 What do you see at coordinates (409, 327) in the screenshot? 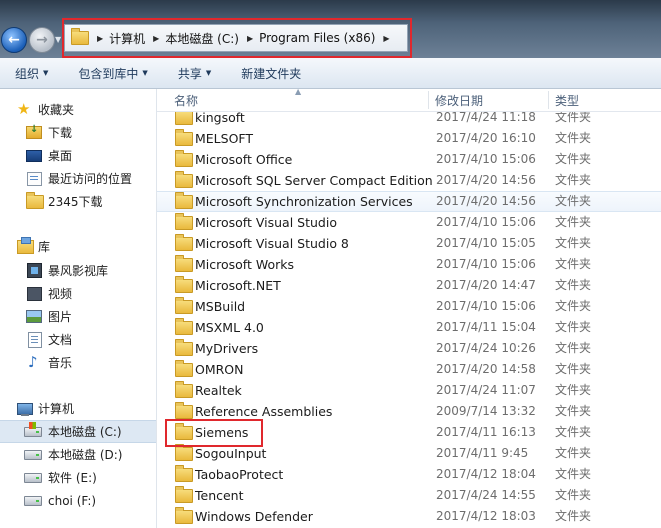
I see `file-row: MSXML 4.0 2017/4/11 15:04 文件夹` at bounding box center [409, 327].